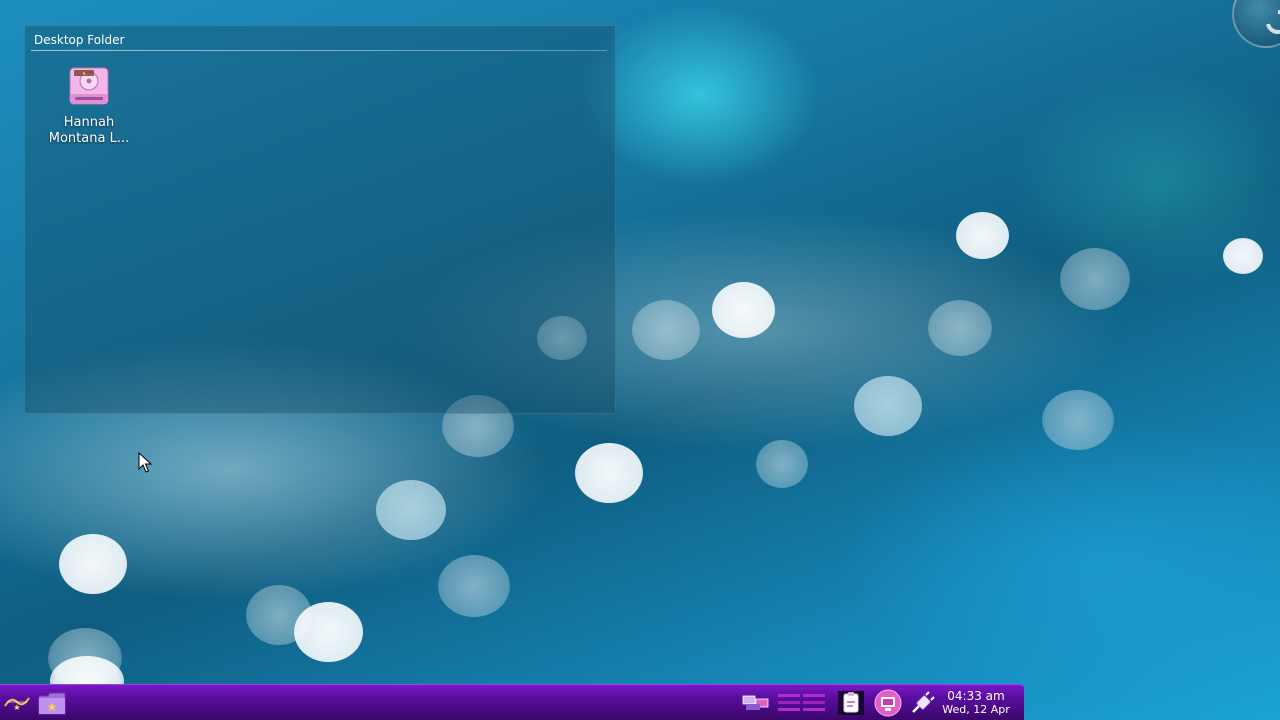 Image resolution: width=1280 pixels, height=720 pixels. What do you see at coordinates (976, 709) in the screenshot?
I see `clock-date: Wed, 12 Apr` at bounding box center [976, 709].